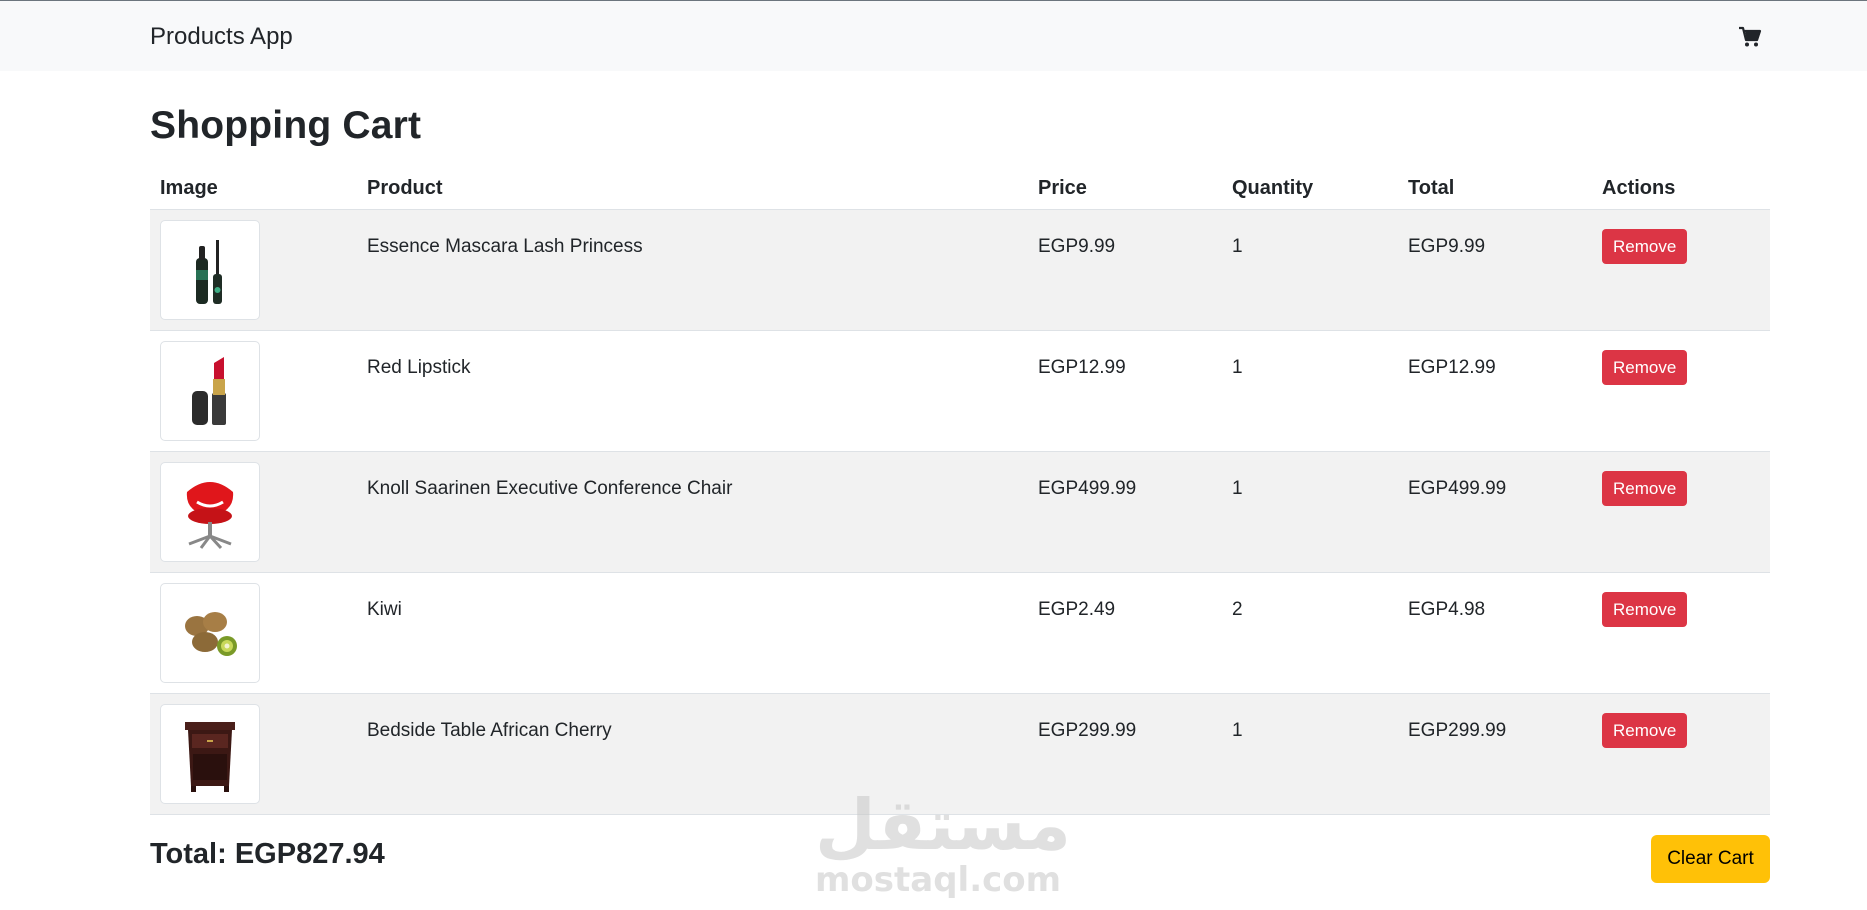 This screenshot has height=910, width=1867. Describe the element at coordinates (692, 633) in the screenshot. I see `product-name: Kiwi` at that location.